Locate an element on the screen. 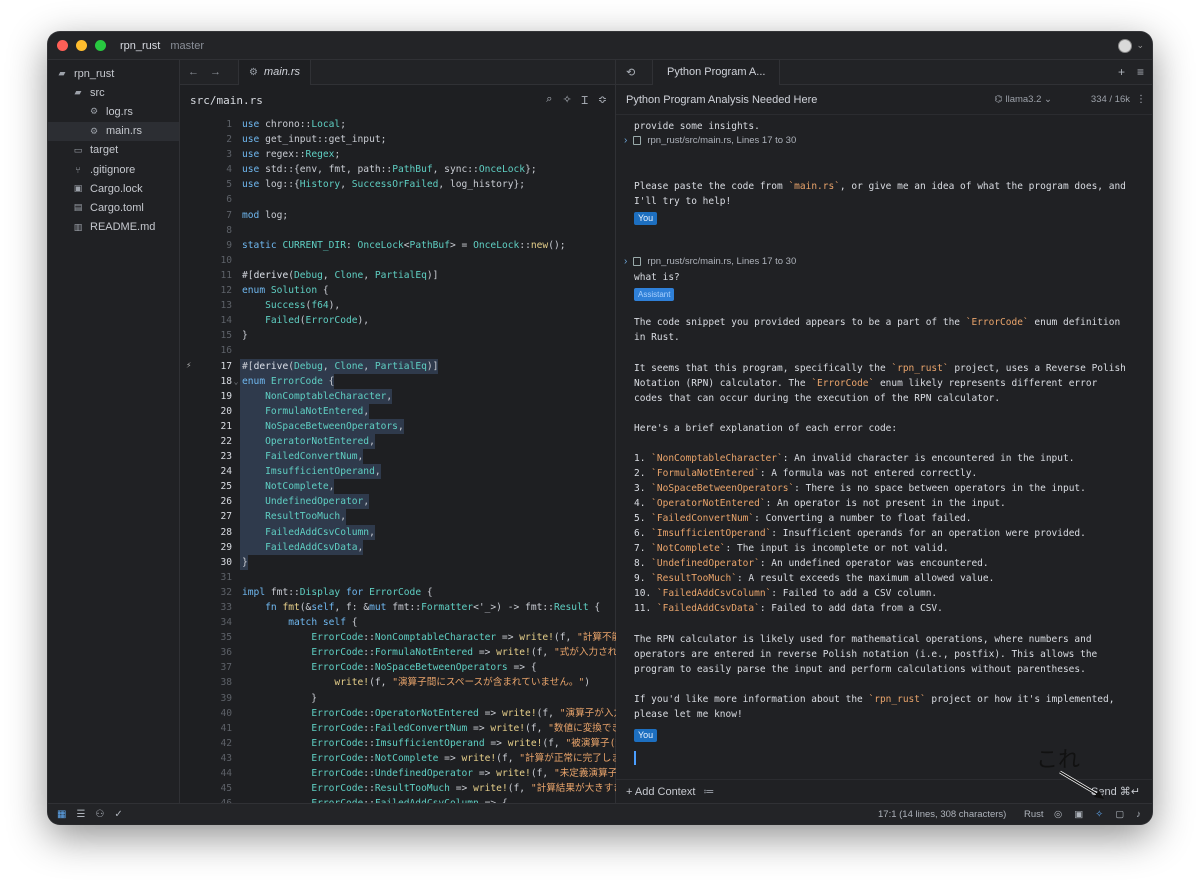 The image size is (1200, 886). collaborators-icon: ⚇ is located at coordinates (99, 814).